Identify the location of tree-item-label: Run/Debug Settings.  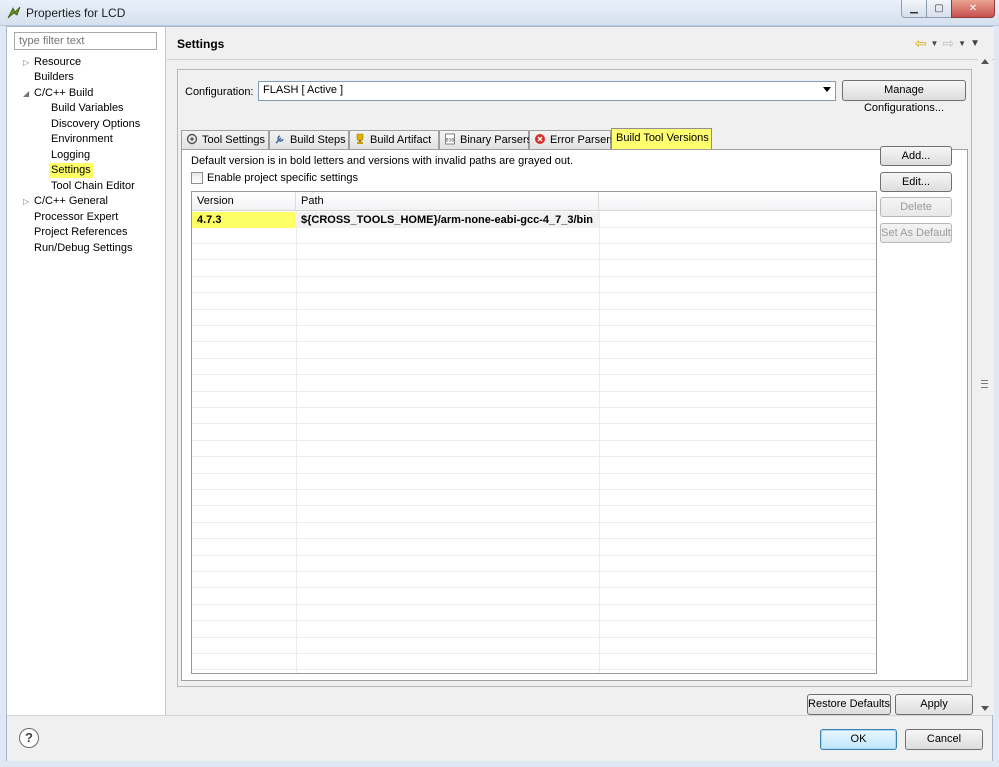
(83, 248).